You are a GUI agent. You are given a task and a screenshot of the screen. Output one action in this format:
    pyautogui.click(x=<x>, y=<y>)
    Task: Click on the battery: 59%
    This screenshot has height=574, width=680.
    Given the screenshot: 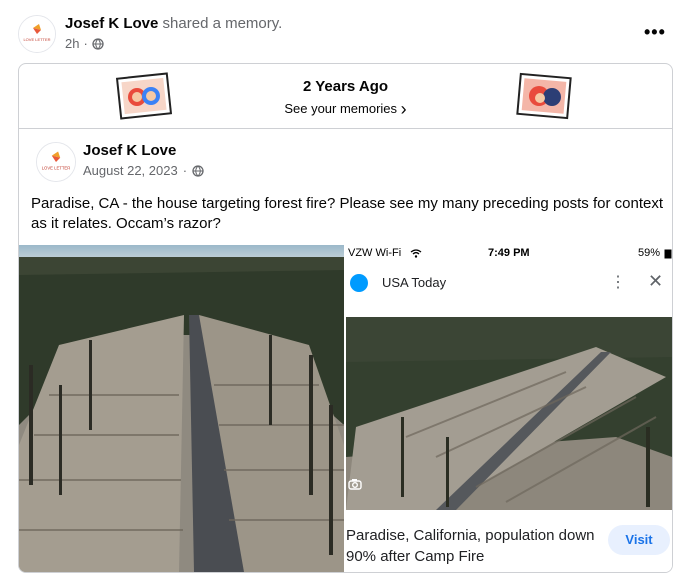 What is the action you would take?
    pyautogui.click(x=649, y=253)
    